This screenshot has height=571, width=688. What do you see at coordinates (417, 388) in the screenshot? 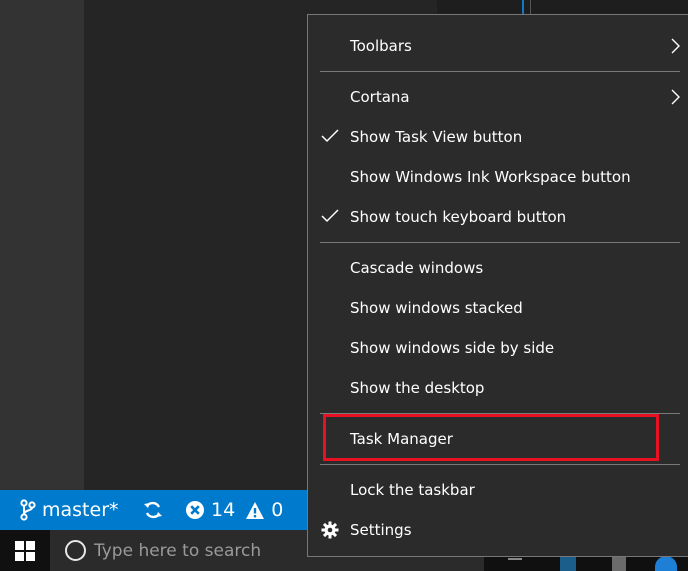
I see `menu-item-label: Show the desktop` at bounding box center [417, 388].